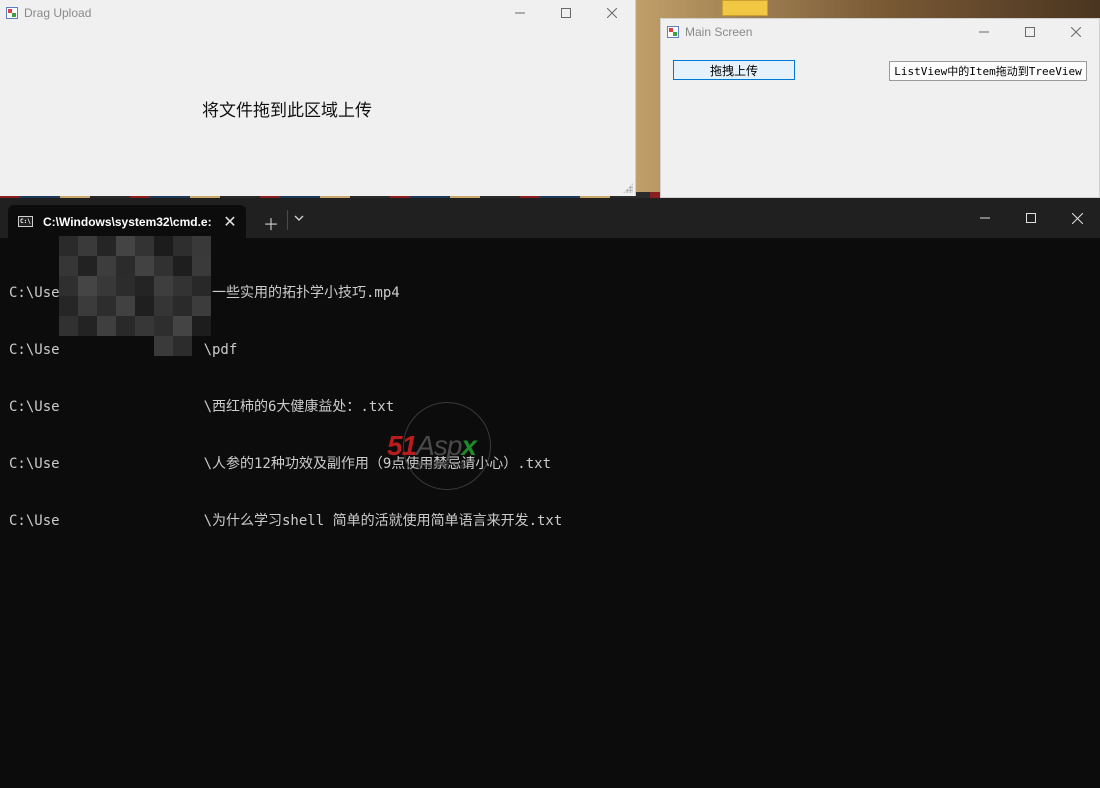  I want to click on listview-to-treeview-button: ListView中的Item拖动到TreeView, so click(988, 71).